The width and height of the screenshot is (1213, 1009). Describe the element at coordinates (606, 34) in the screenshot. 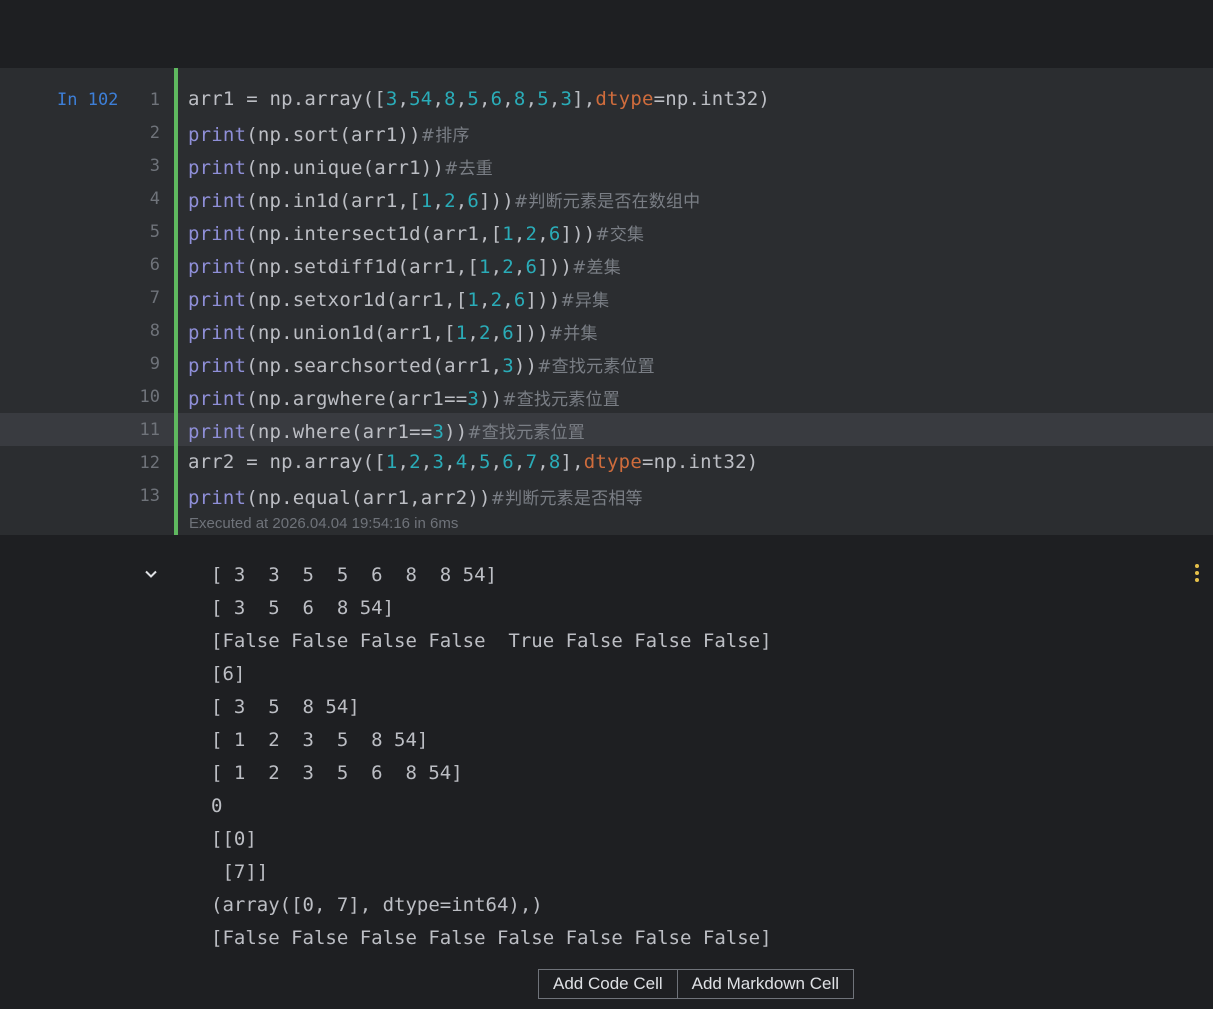

I see `top-toolbar` at that location.